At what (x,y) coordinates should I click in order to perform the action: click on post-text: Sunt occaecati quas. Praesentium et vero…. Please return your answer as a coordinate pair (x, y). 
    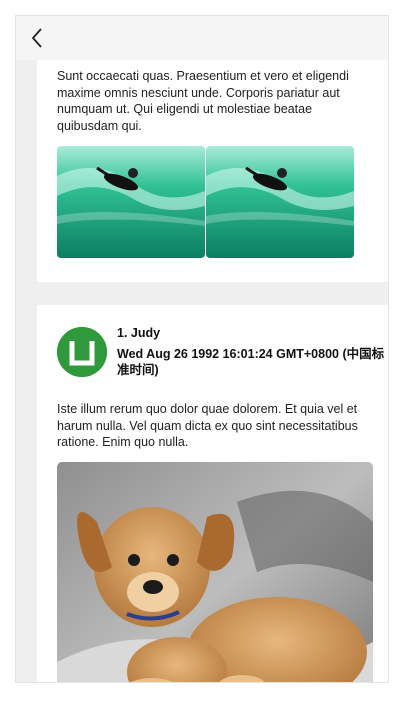
    Looking at the image, I should click on (203, 101).